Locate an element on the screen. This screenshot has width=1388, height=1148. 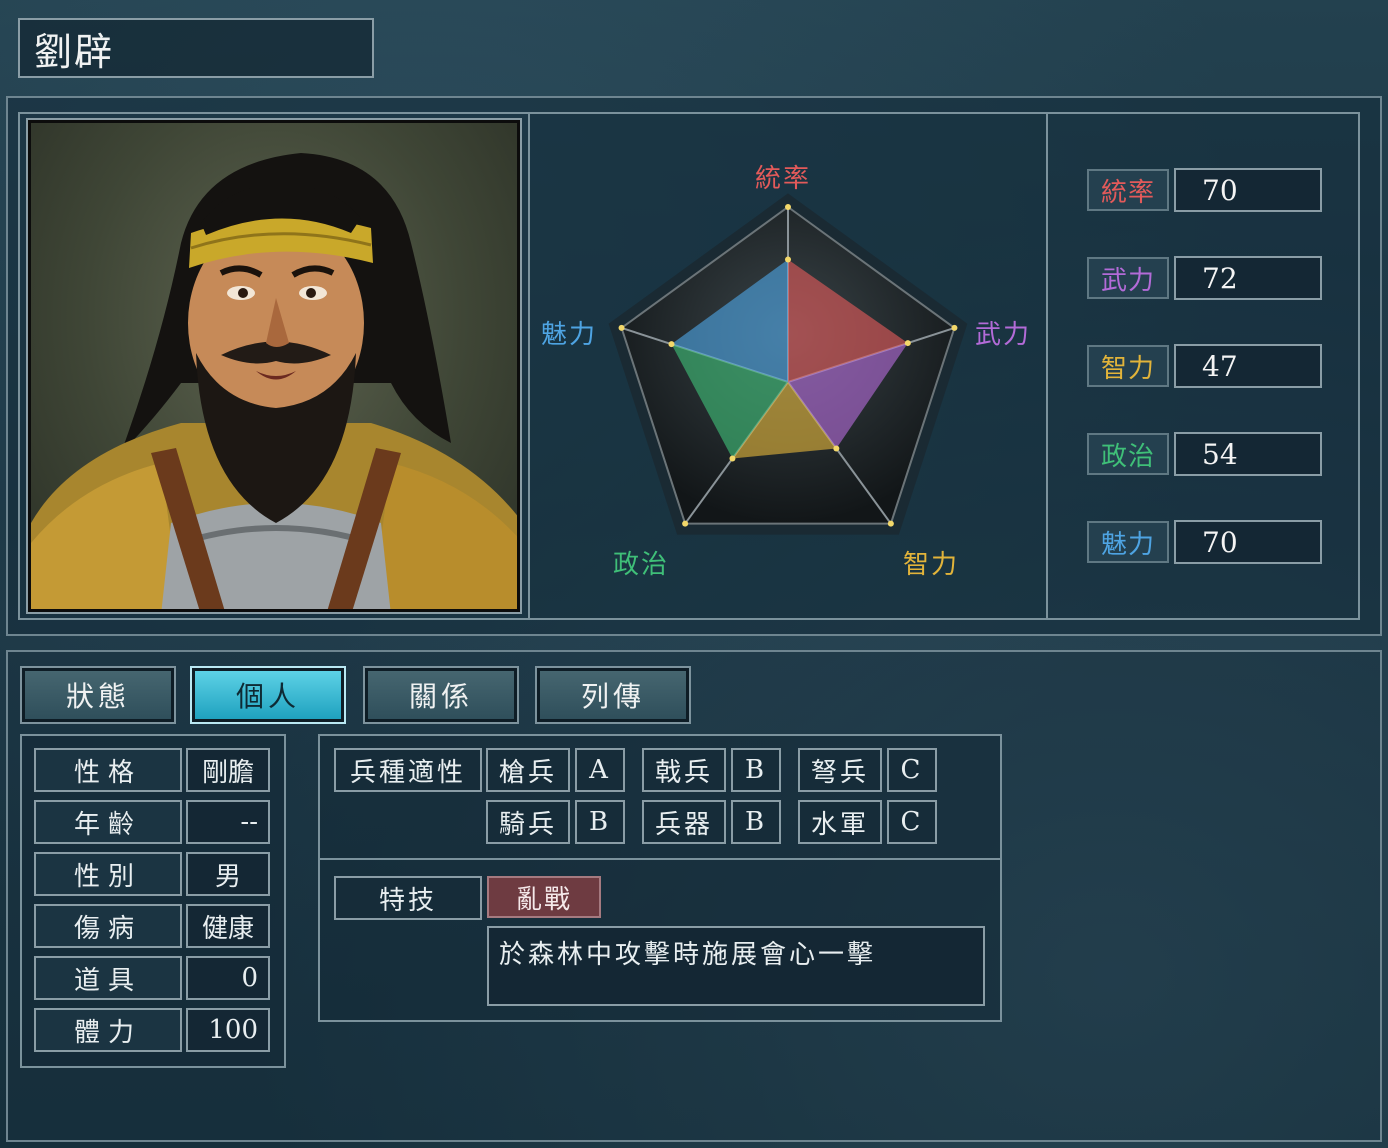
tab-status: 狀態 is located at coordinates (98, 695).